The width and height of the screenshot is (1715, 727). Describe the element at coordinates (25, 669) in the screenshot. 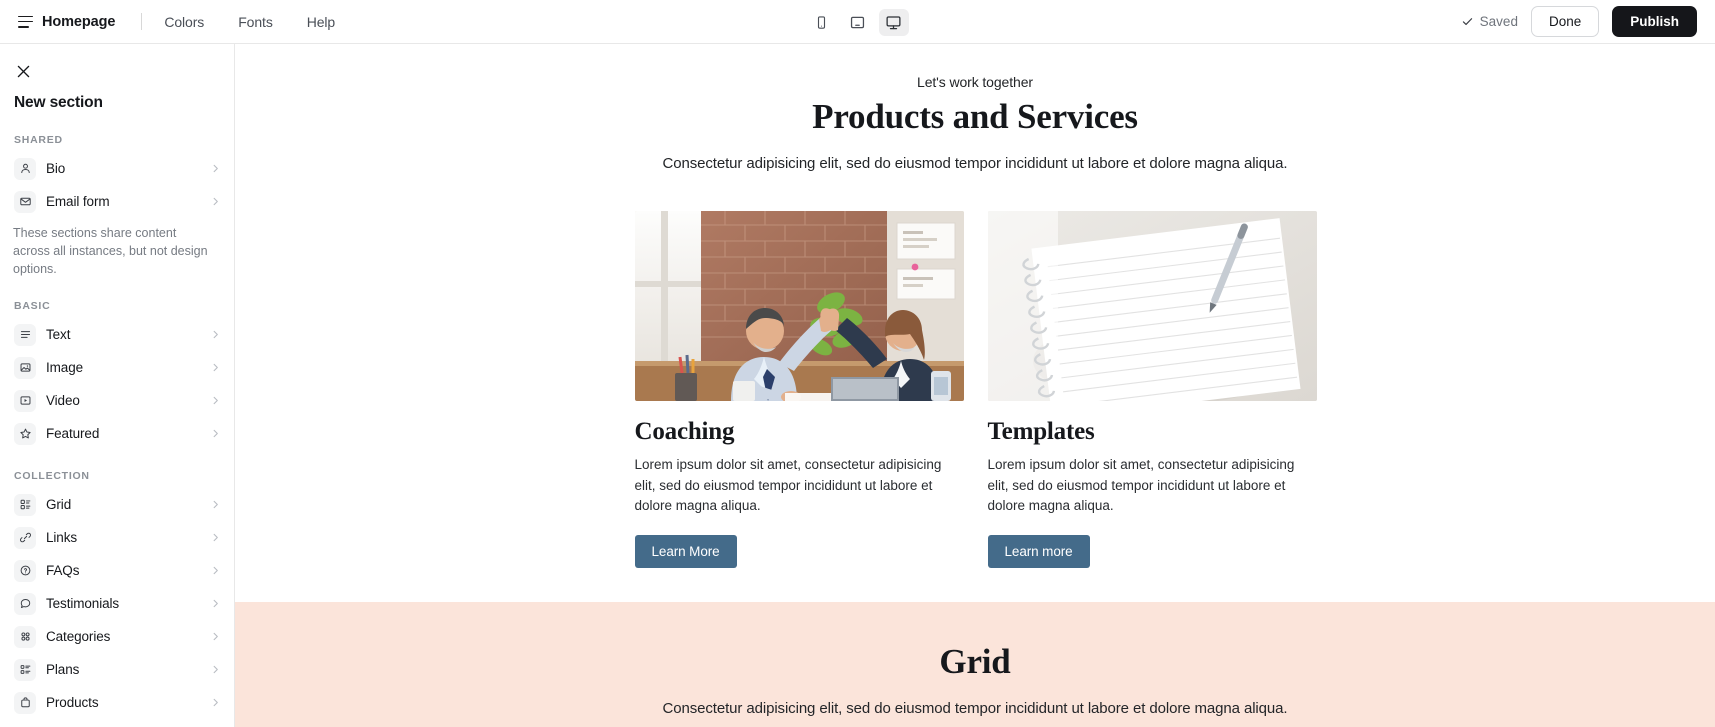

I see `plans-icon` at that location.